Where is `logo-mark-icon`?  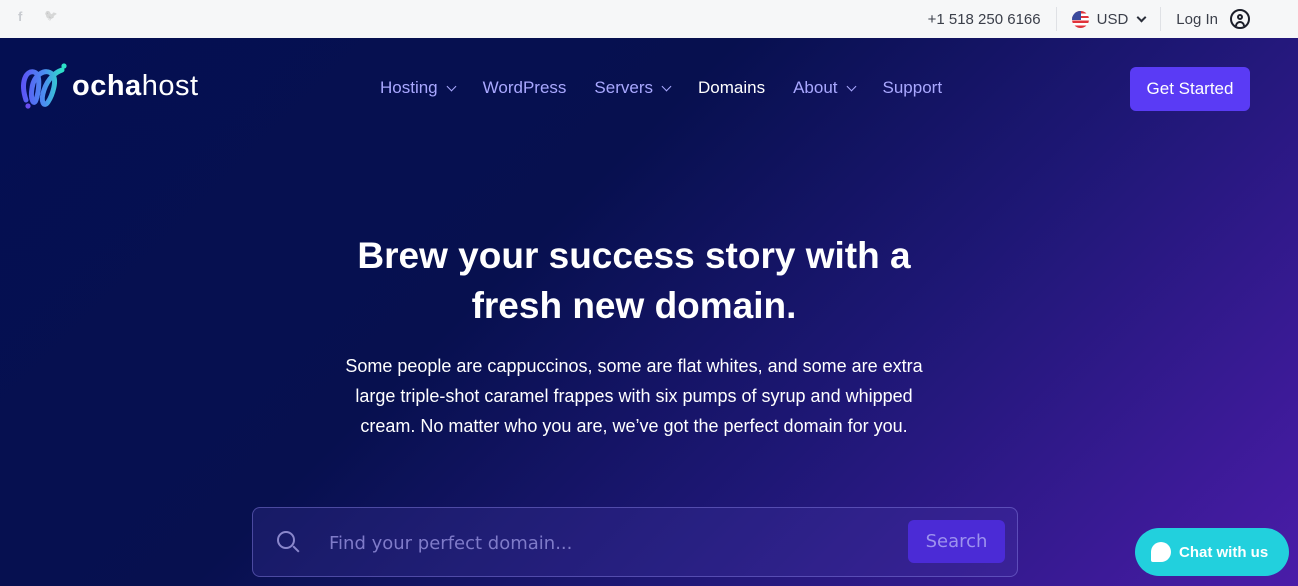
logo-mark-icon is located at coordinates (44, 86).